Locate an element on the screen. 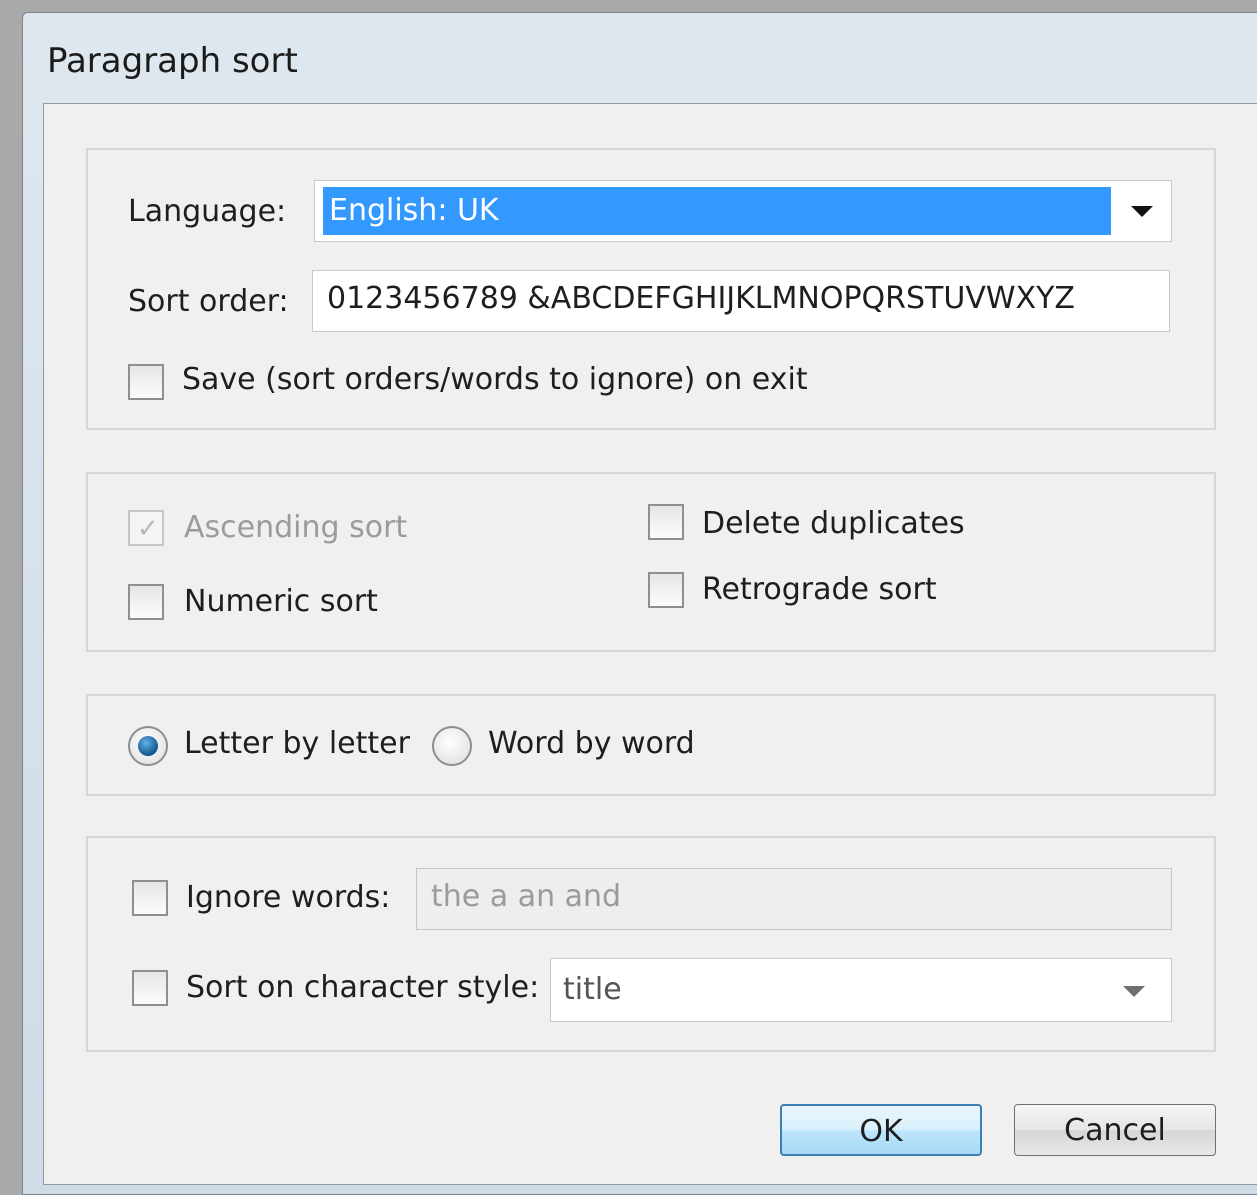  checkmark-icon: ✓ is located at coordinates (148, 529).